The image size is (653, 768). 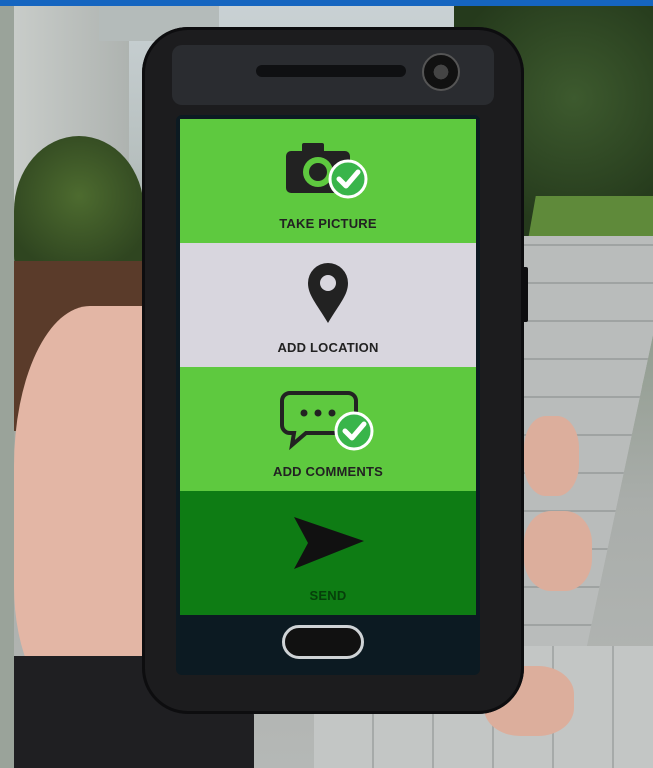 I want to click on phone-top-bezel, so click(x=333, y=75).